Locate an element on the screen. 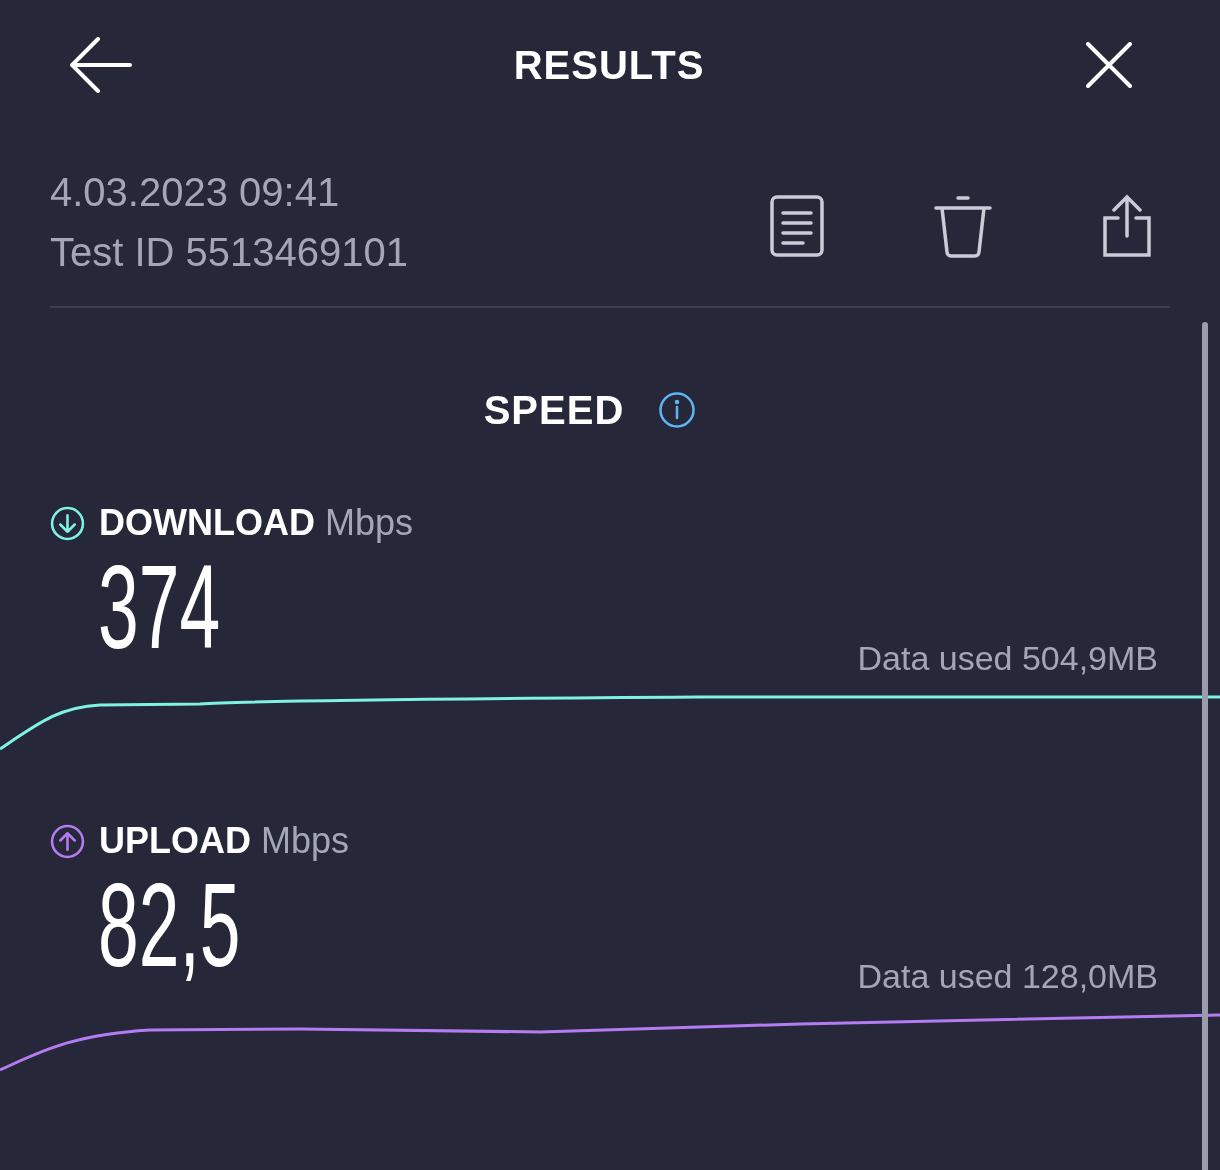 The height and width of the screenshot is (1170, 1220). data-used: Data used 128,0MB is located at coordinates (1007, 976).